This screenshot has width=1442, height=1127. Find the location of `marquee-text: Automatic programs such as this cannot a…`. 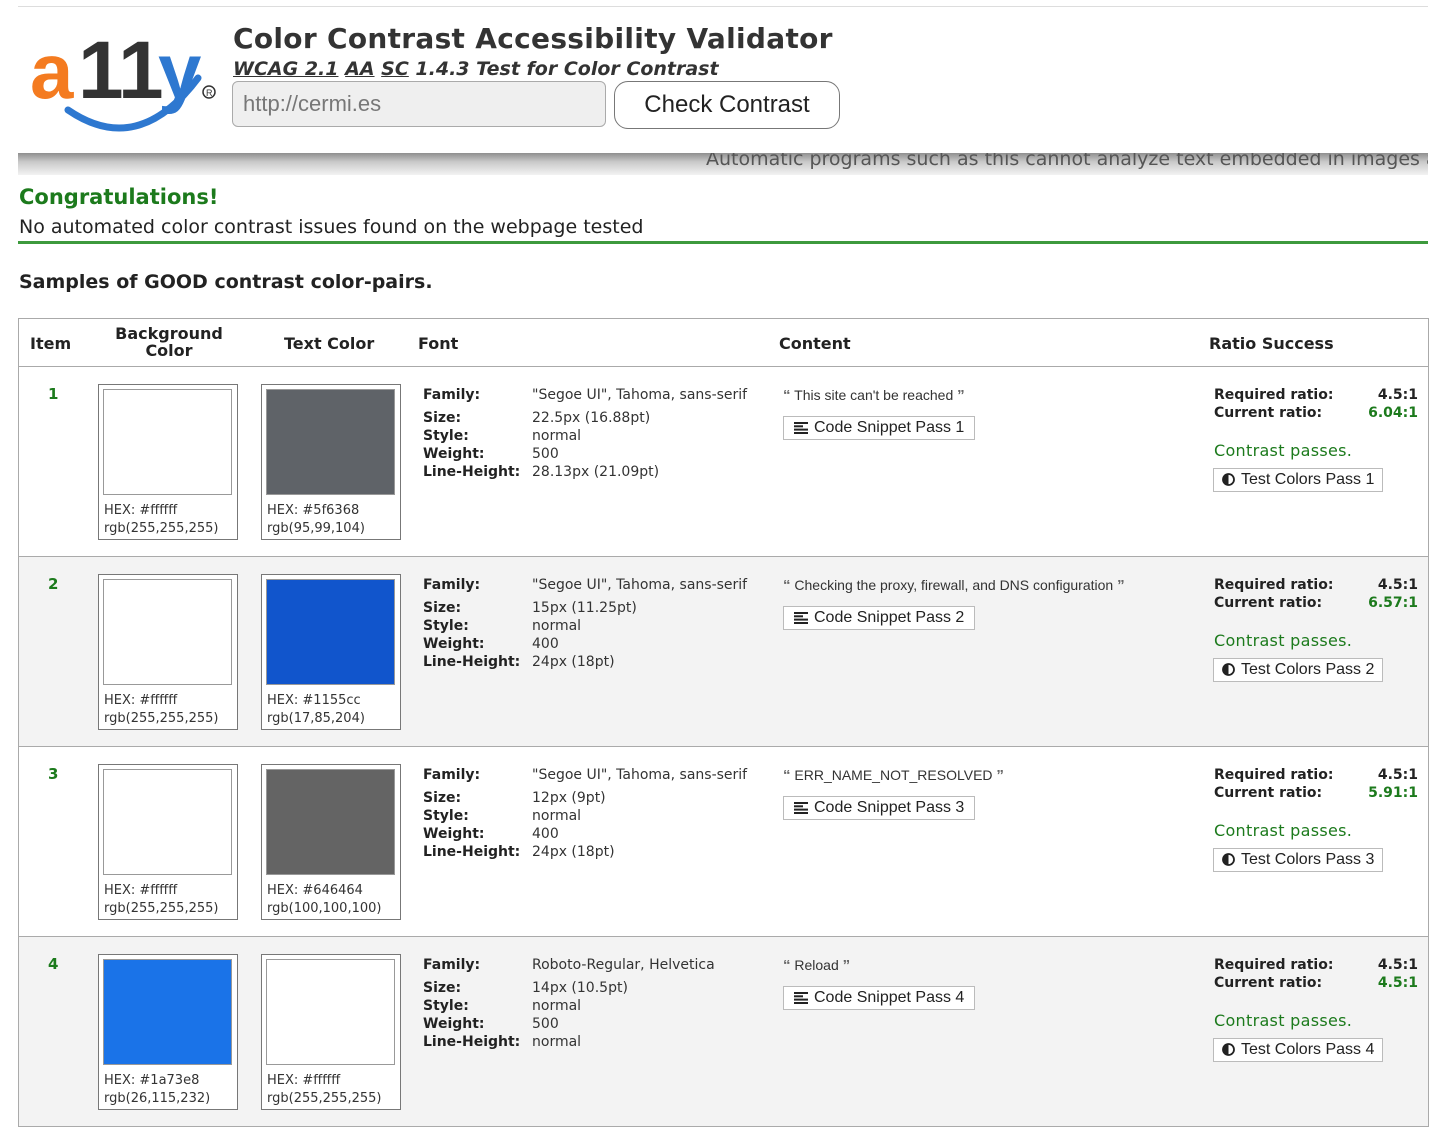

marquee-text: Automatic programs such as this cannot a… is located at coordinates (1067, 161).